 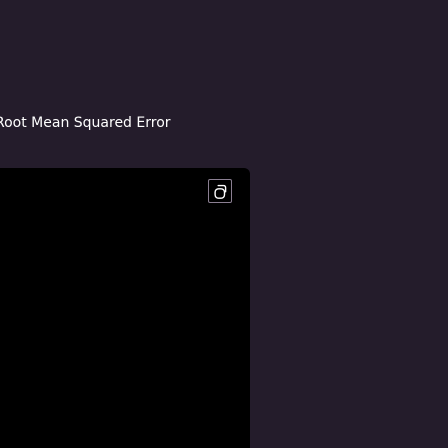 I want to click on section-title: Root Mean Squared Error, so click(x=85, y=123).